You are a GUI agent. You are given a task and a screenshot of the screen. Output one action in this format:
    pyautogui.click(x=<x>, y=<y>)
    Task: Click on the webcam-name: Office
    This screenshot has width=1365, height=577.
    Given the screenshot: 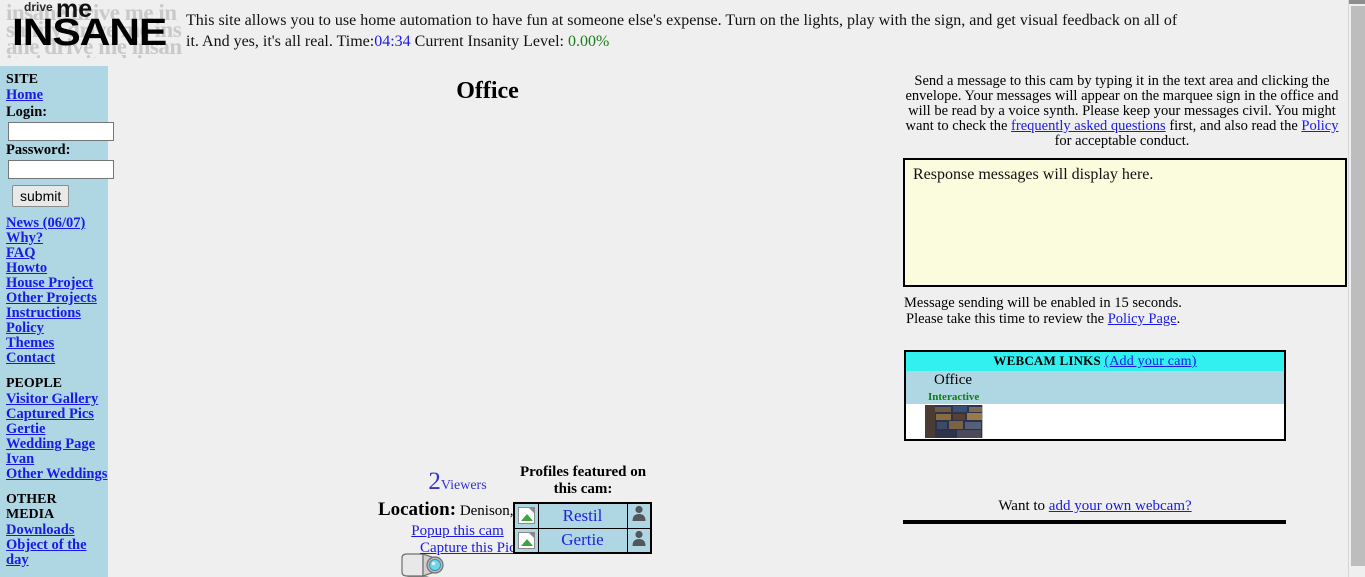 What is the action you would take?
    pyautogui.click(x=1095, y=380)
    